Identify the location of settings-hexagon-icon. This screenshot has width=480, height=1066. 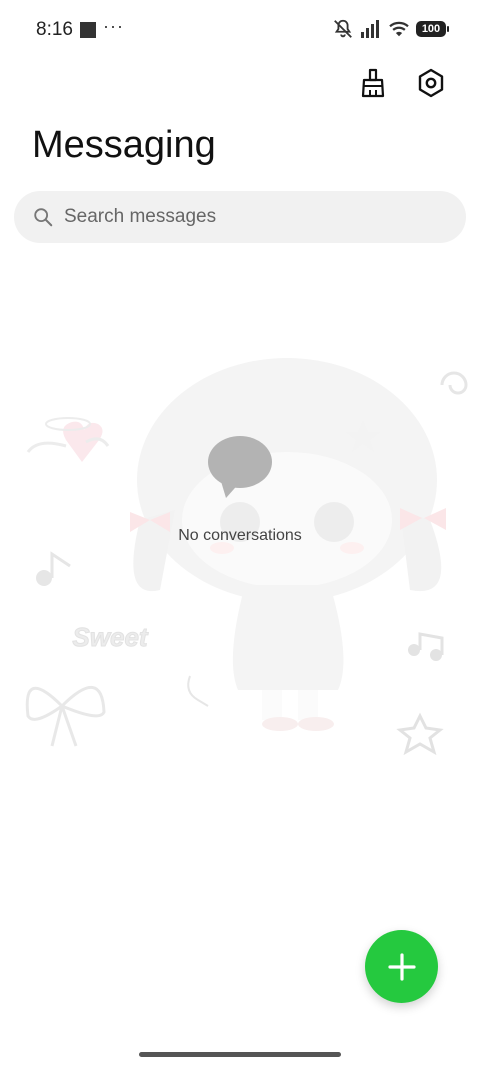
(431, 83).